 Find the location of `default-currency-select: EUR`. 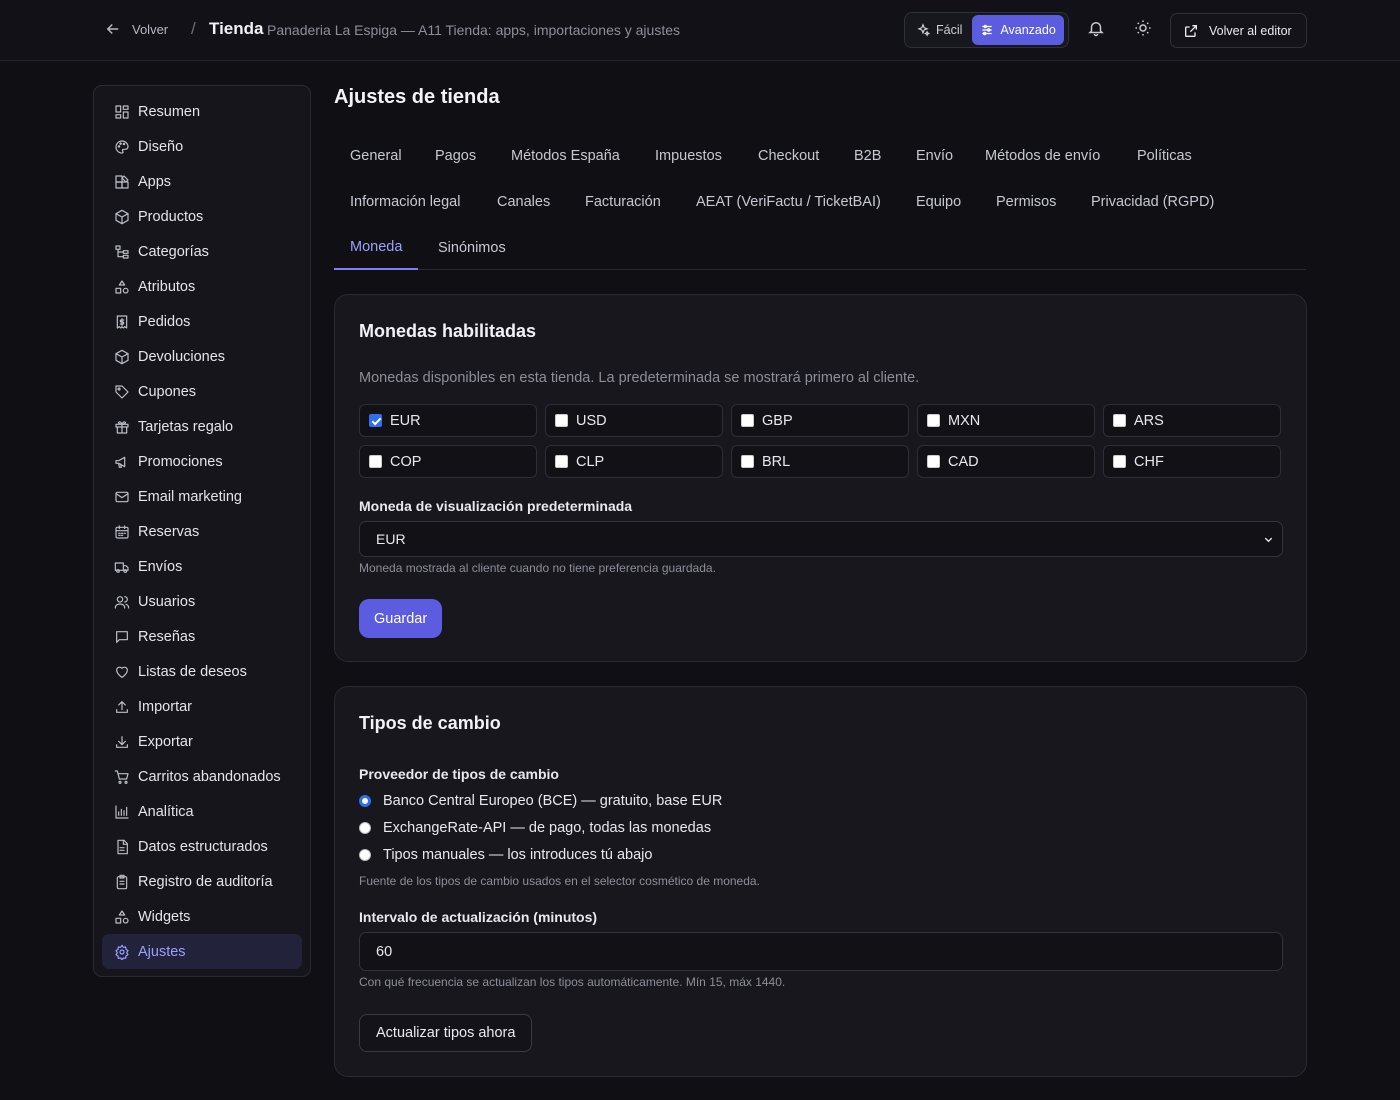

default-currency-select: EUR is located at coordinates (821, 539).